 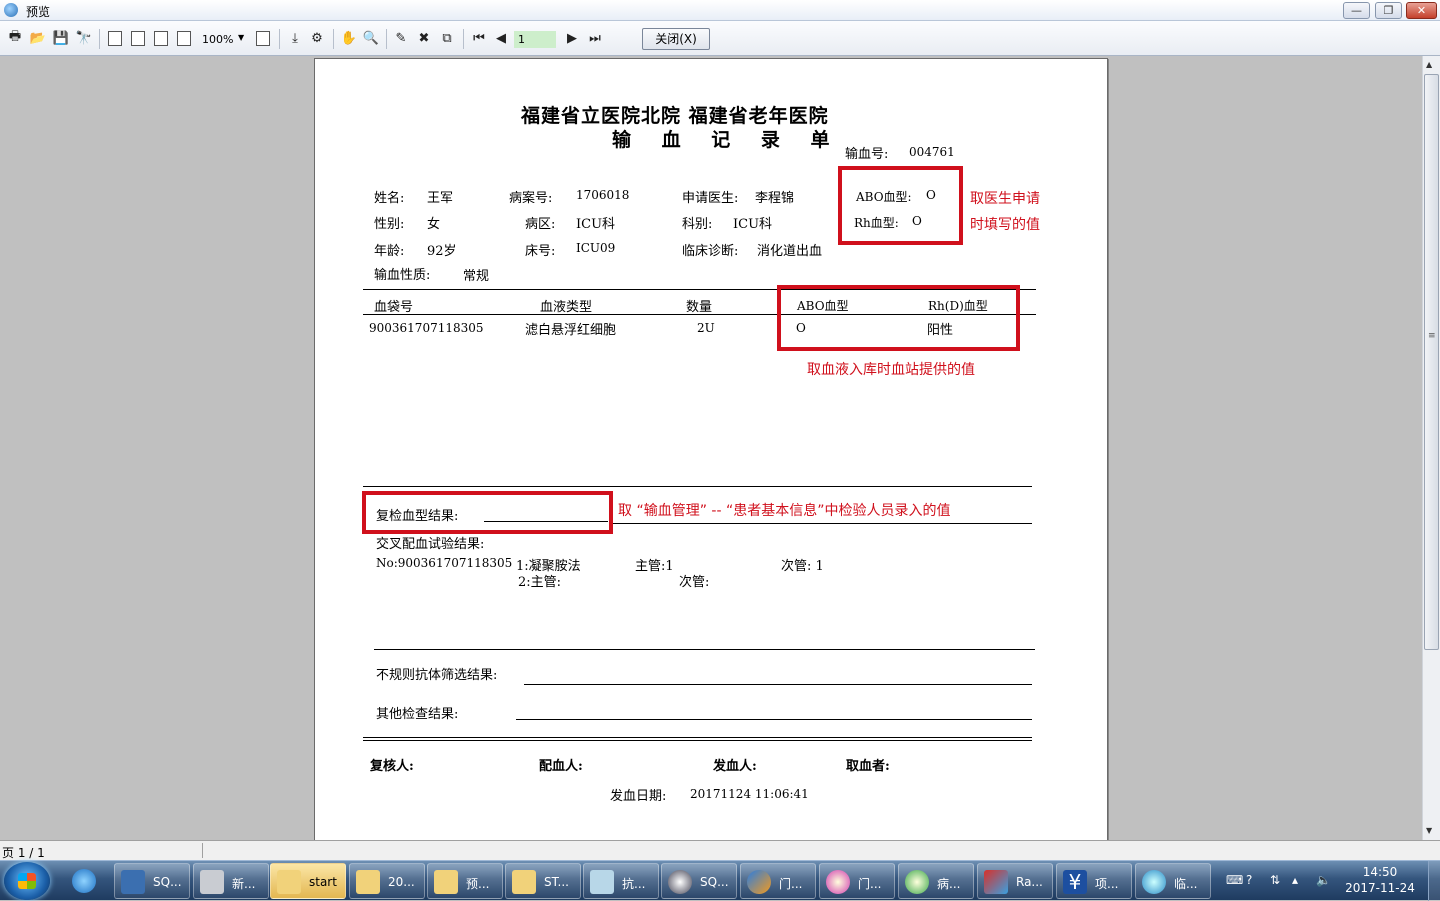 I want to click on cell-bag-no: 900361707118305, so click(x=426, y=328).